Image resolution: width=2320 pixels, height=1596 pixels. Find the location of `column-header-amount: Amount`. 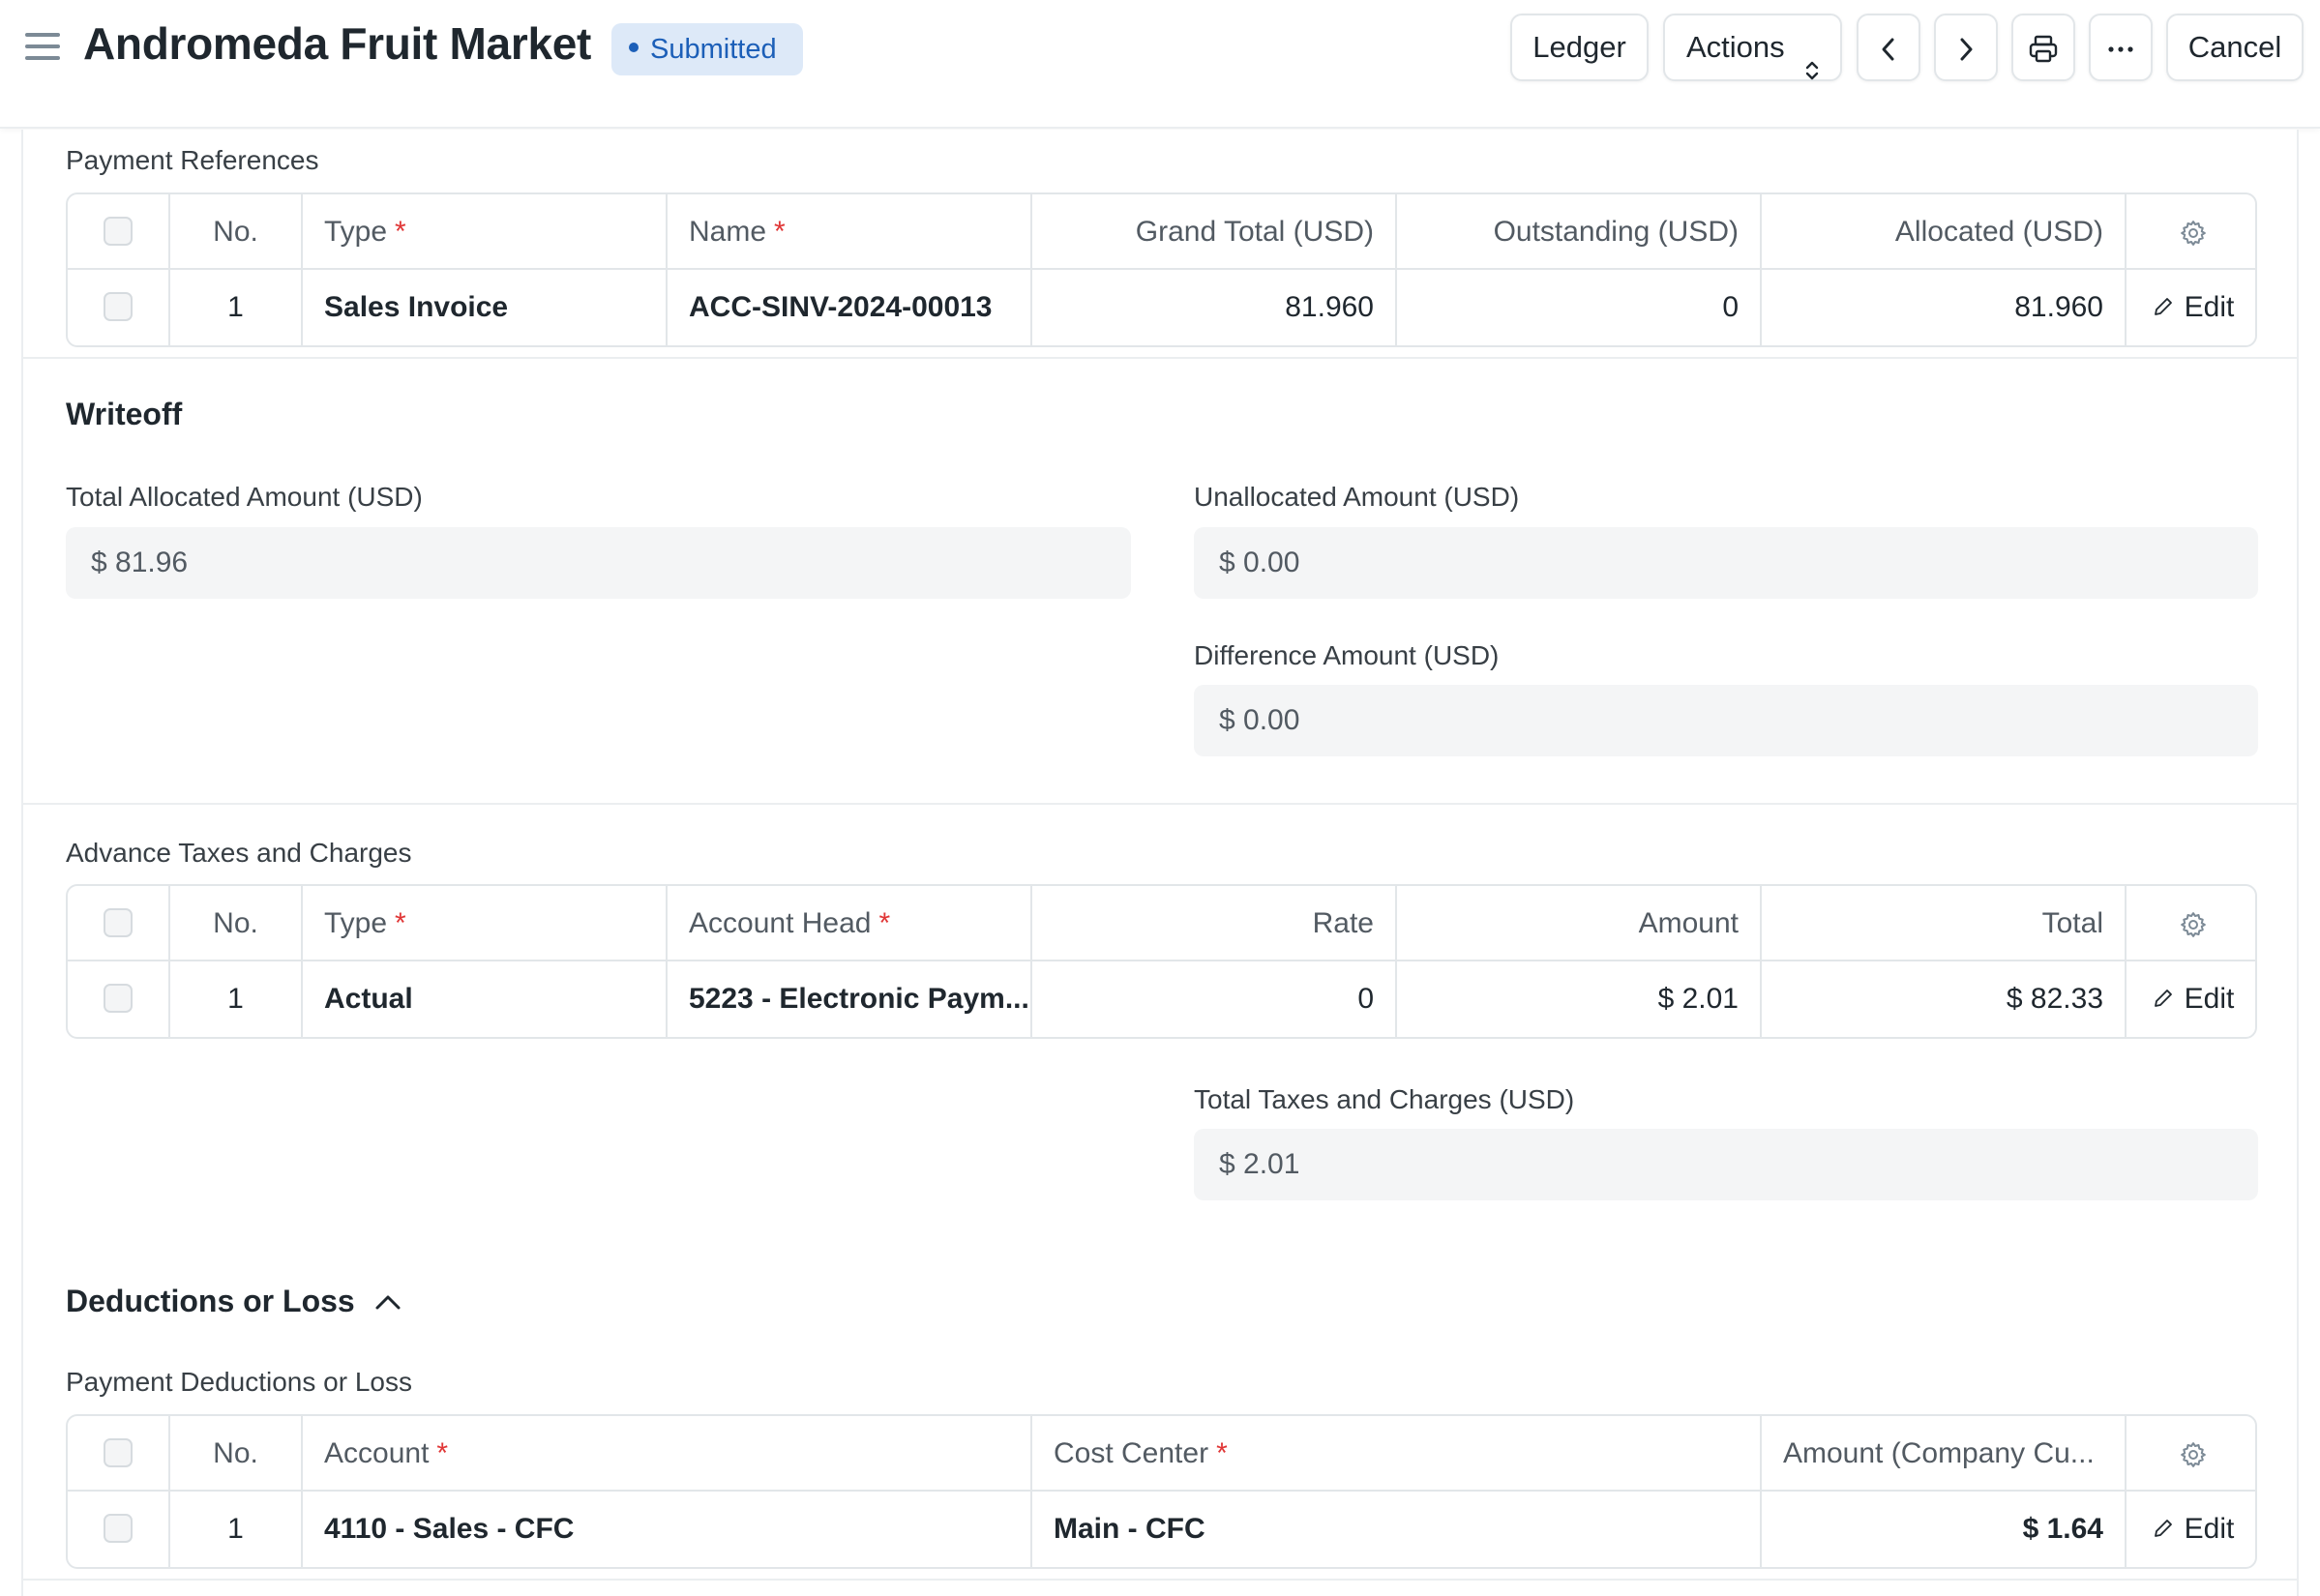

column-header-amount: Amount is located at coordinates (1580, 923).